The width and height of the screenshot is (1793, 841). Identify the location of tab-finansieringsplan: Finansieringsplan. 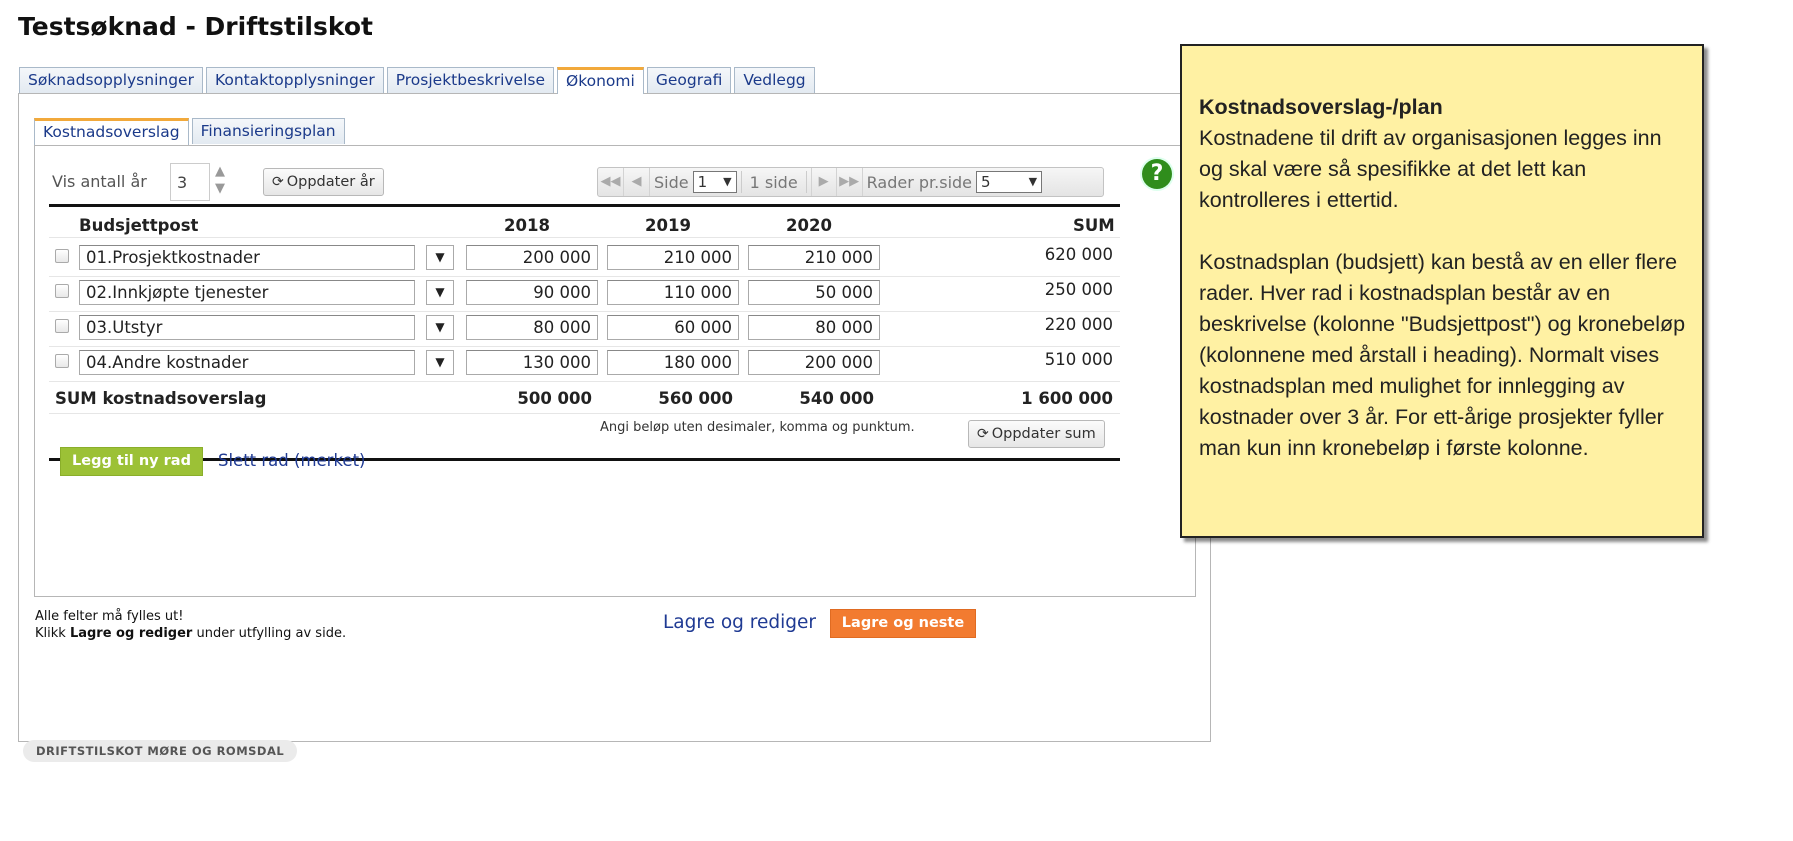
(268, 131).